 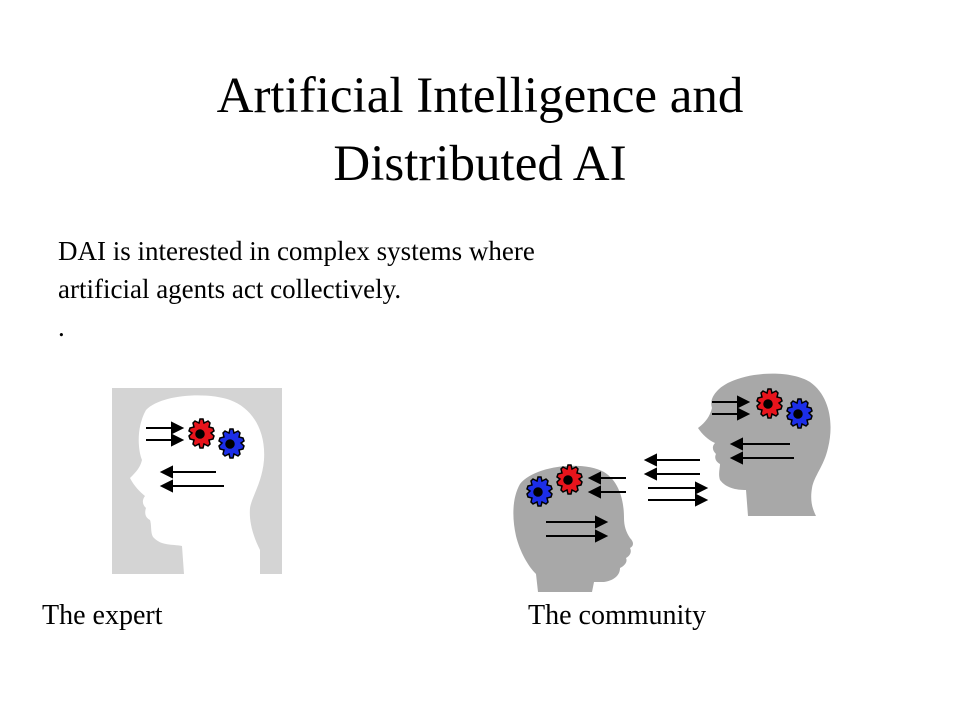 I want to click on title-line-1: Artificial Intelligence and, so click(x=480, y=96).